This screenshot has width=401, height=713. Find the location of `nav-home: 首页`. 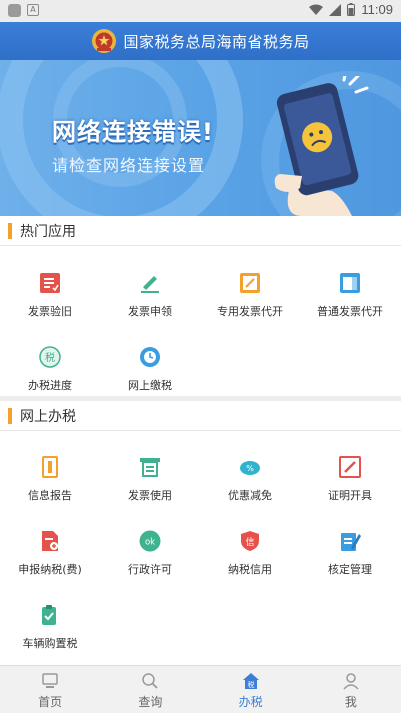

nav-home: 首页 is located at coordinates (50, 689).